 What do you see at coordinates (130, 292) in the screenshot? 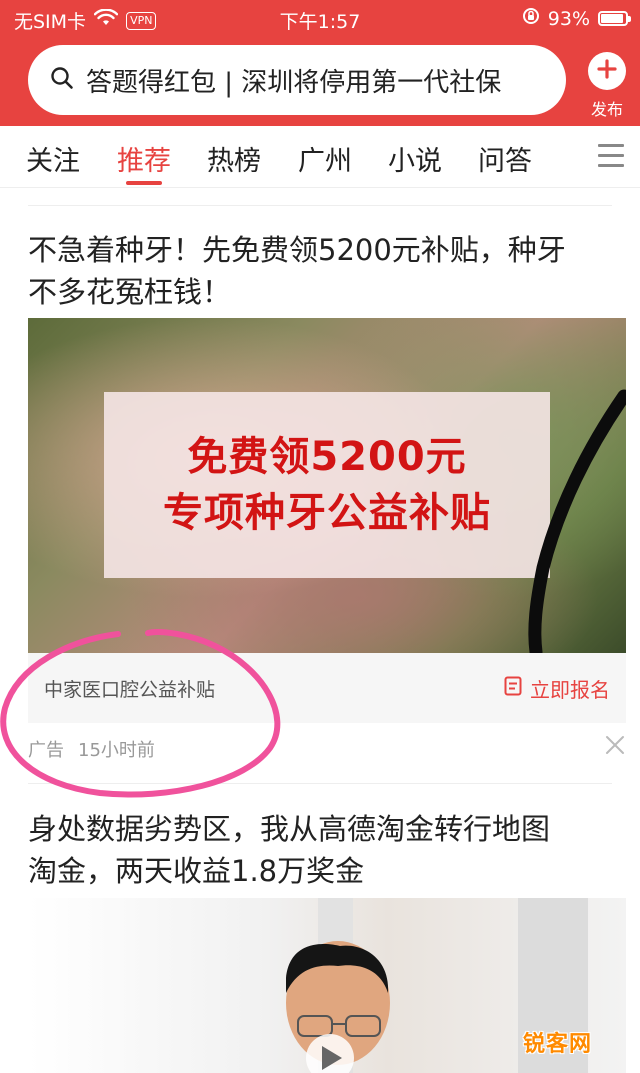
I see `ad-title-line-2: 不多花冤枉钱！` at bounding box center [130, 292].